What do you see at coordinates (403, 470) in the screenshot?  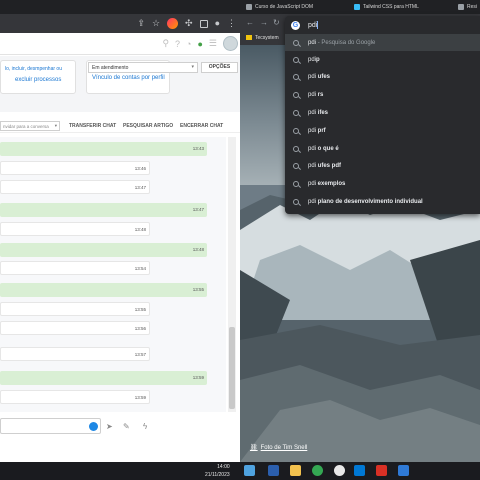 I see `vscode-icon` at bounding box center [403, 470].